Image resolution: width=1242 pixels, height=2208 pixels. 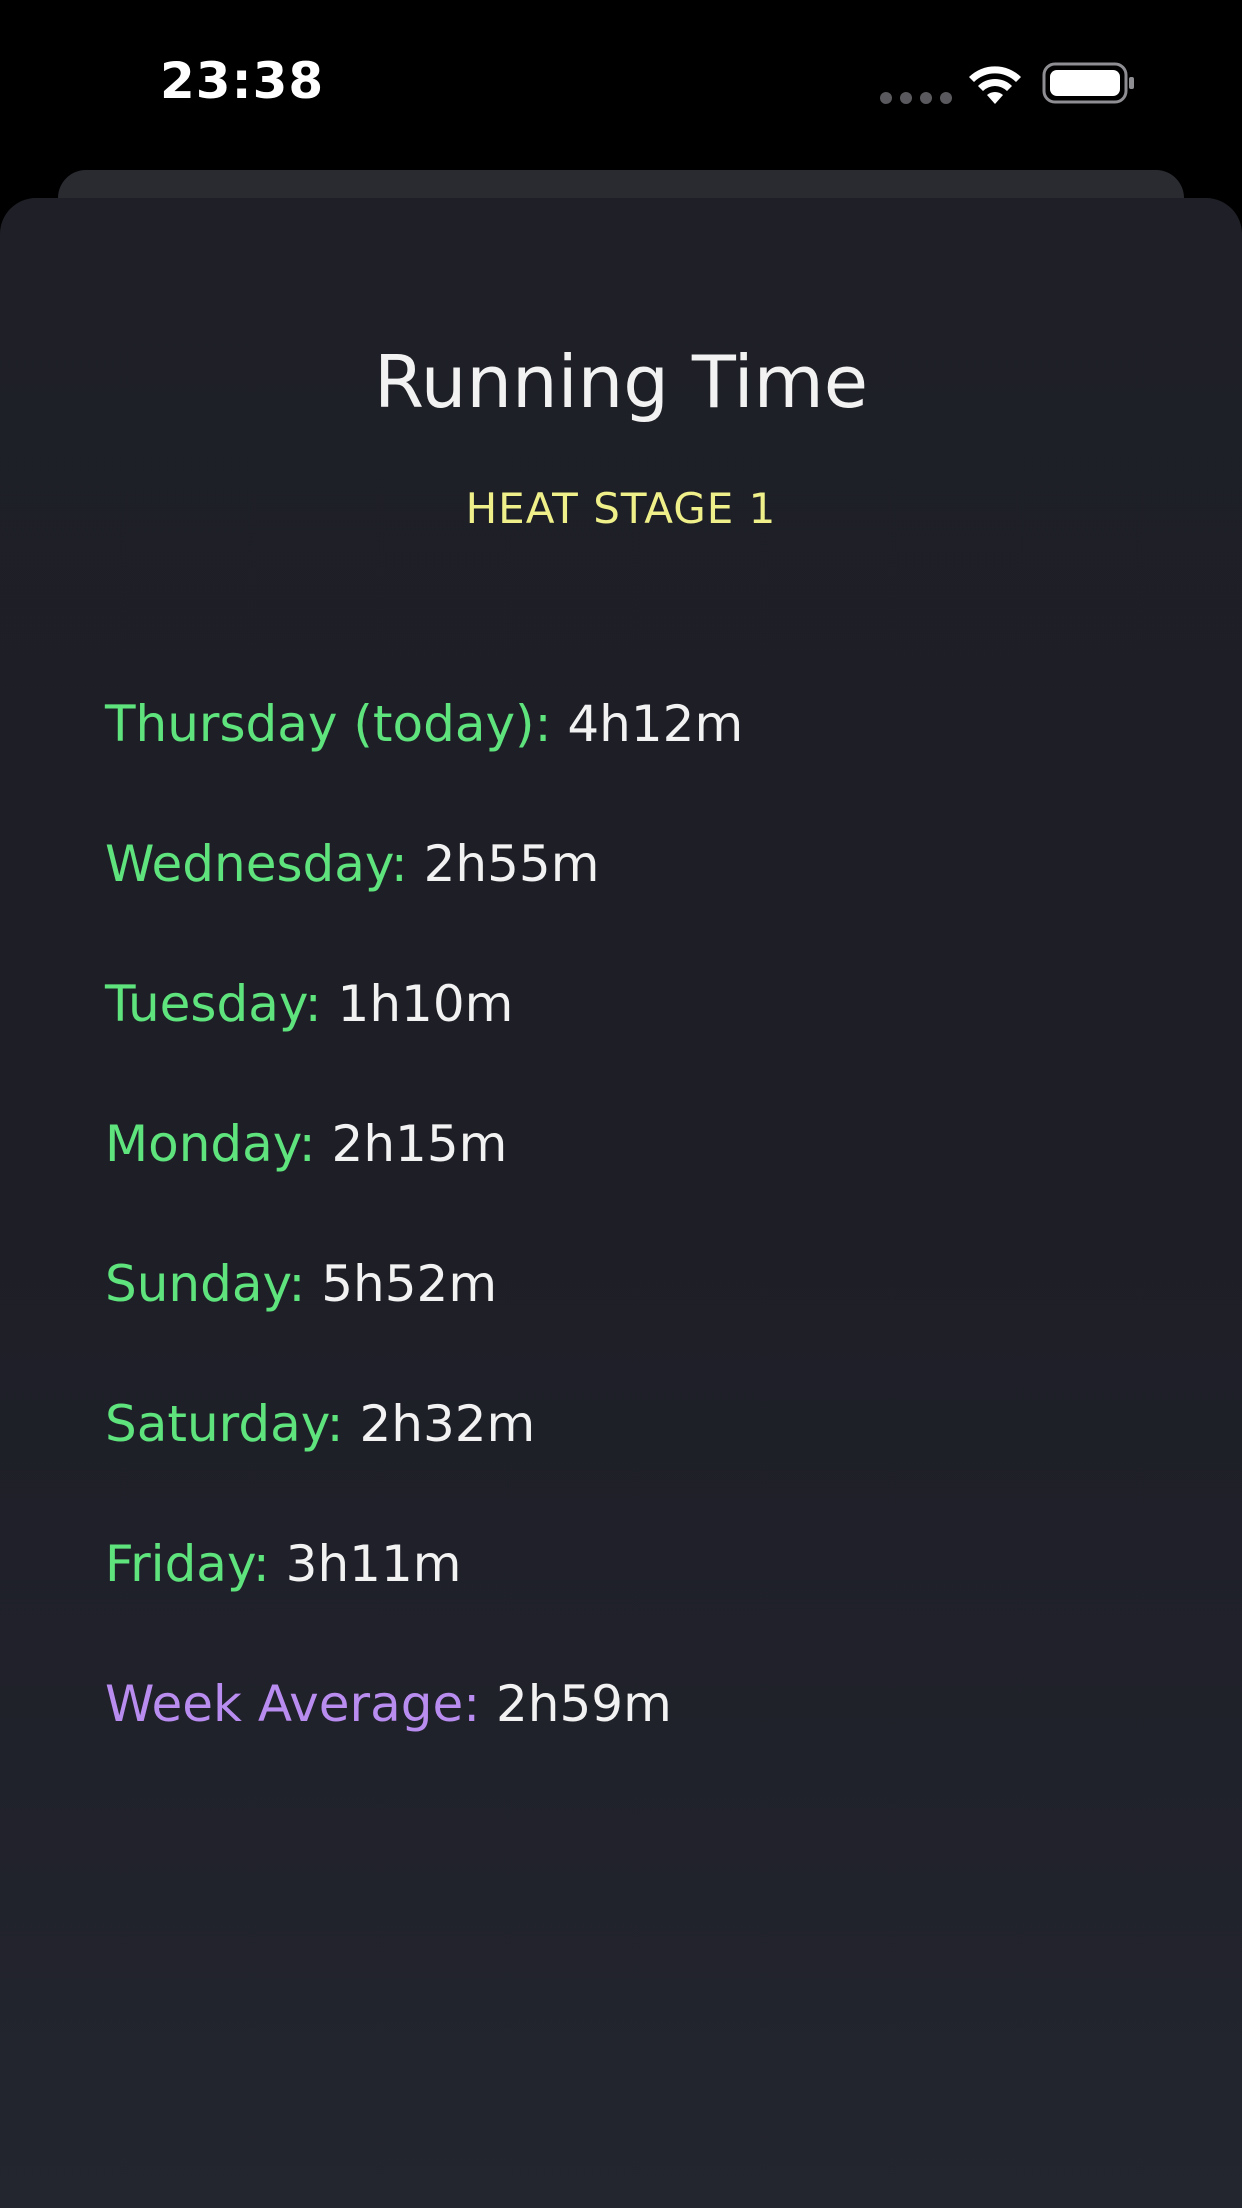 I want to click on day-value: 3h11m, so click(x=373, y=1564).